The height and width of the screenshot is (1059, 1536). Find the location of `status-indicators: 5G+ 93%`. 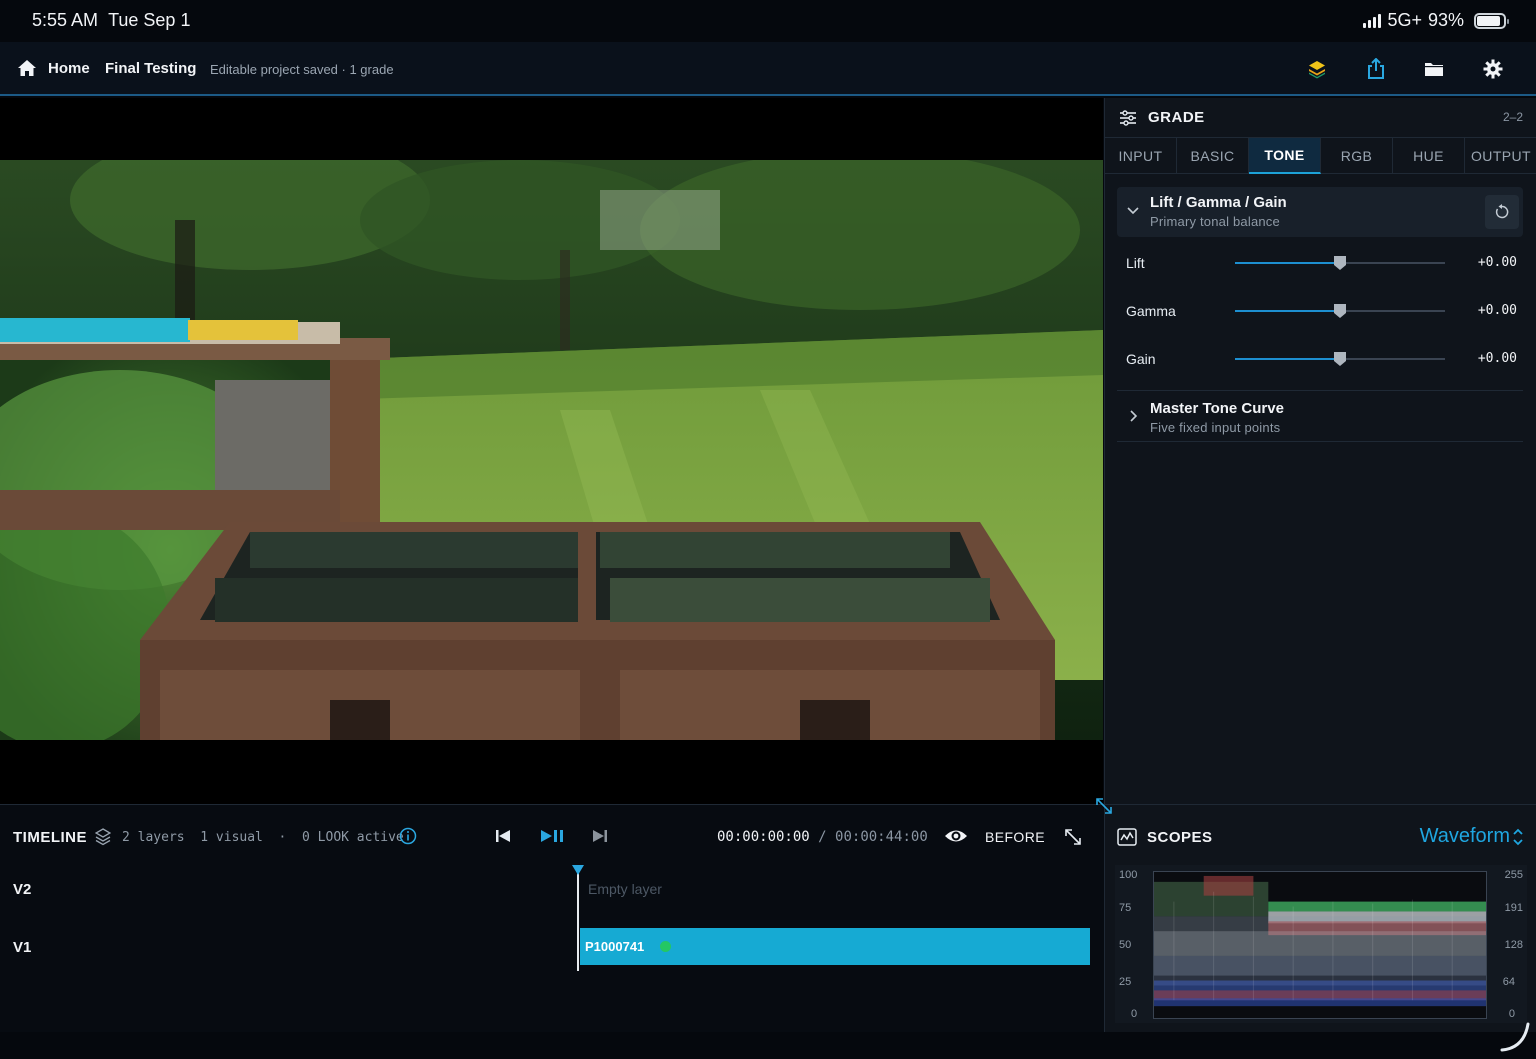

status-indicators: 5G+ 93% is located at coordinates (1436, 20).